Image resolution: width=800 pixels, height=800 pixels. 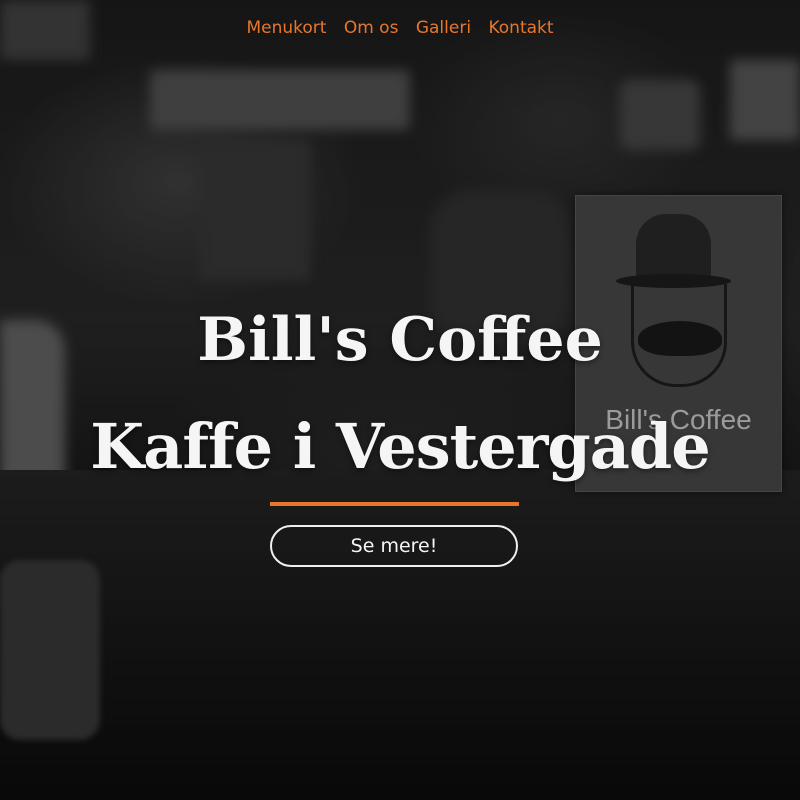 I want to click on nav-item-om-os: Om os, so click(x=371, y=28).